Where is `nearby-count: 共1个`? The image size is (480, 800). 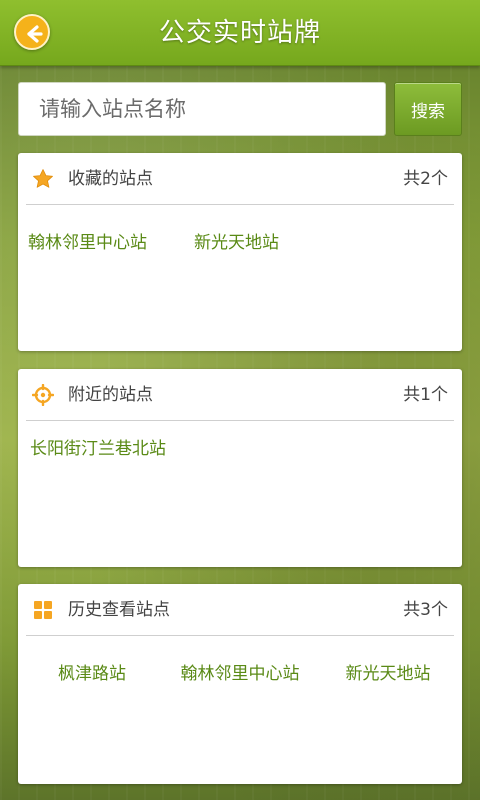 nearby-count: 共1个 is located at coordinates (425, 395).